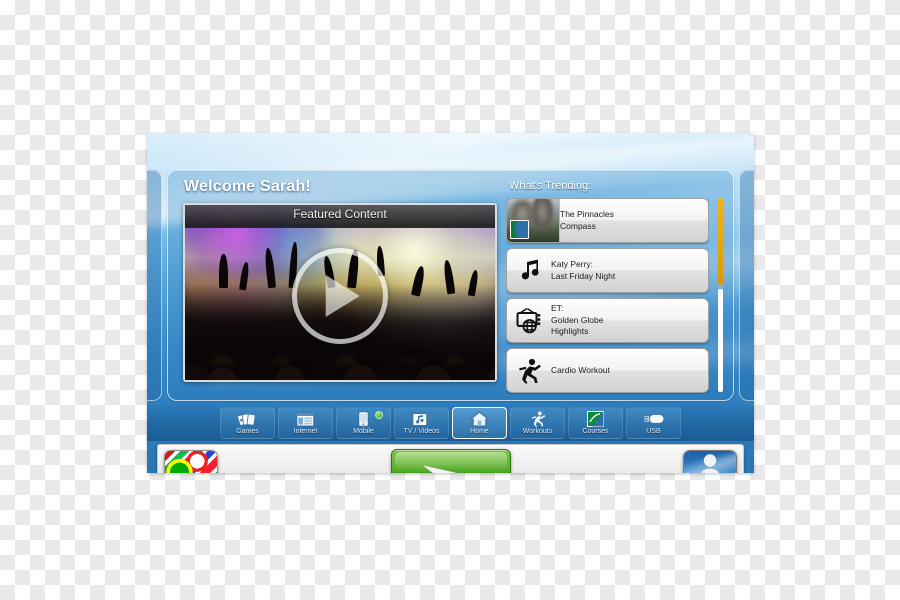 This screenshot has width=900, height=600. I want to click on list-item-label: Katy Perry: Last Friday Night, so click(583, 270).